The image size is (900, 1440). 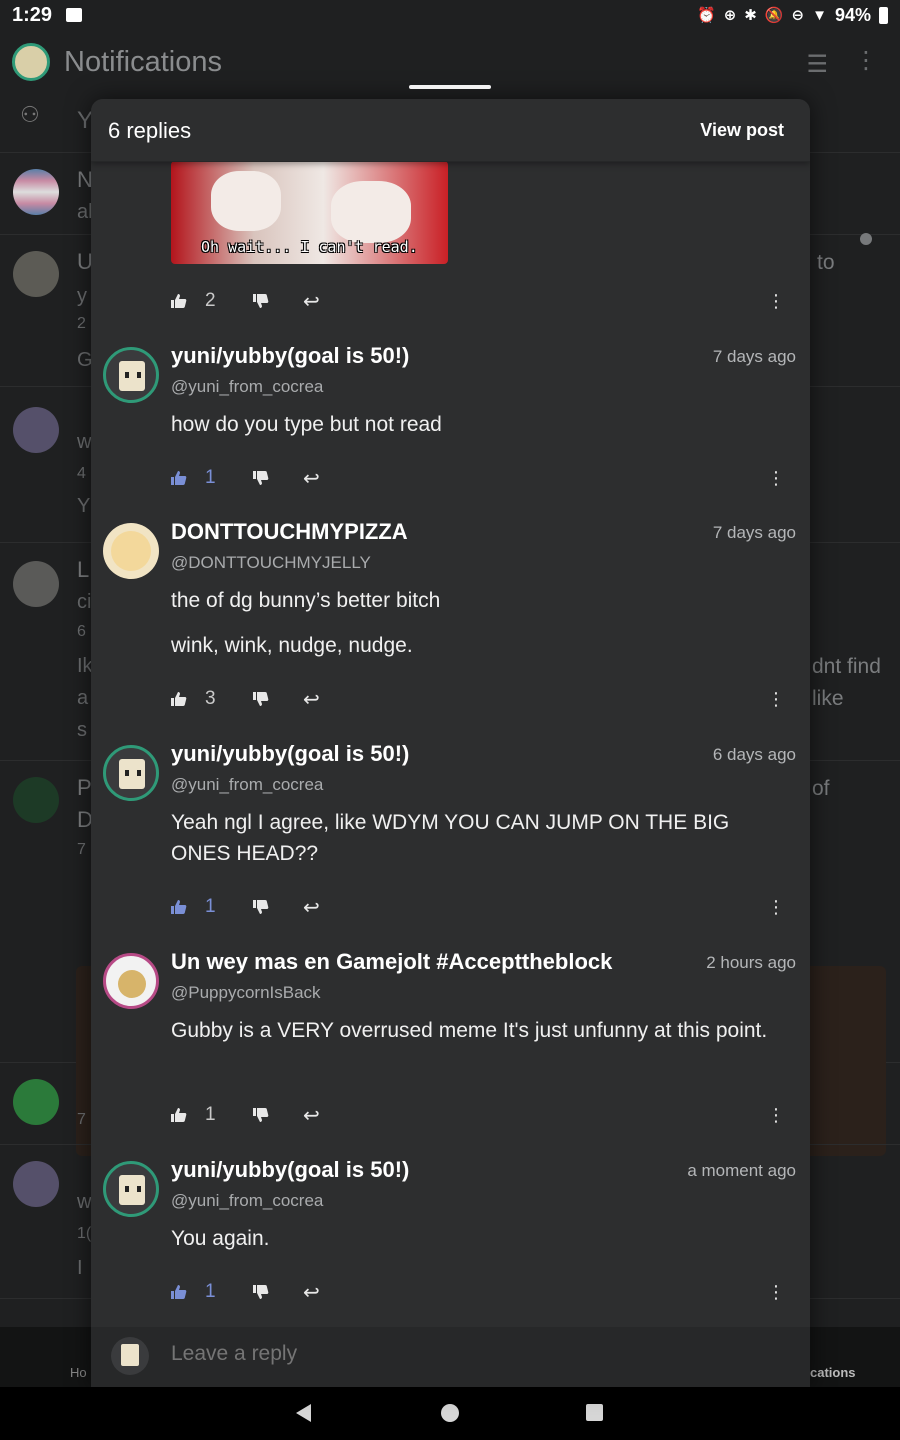 I want to click on gif-image: Oh wait... I can't read., so click(x=309, y=212).